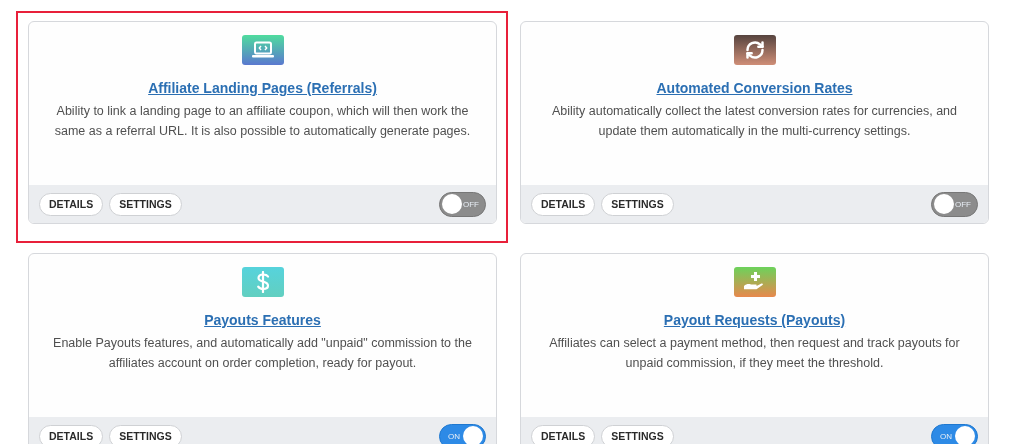 This screenshot has height=444, width=1024. Describe the element at coordinates (262, 88) in the screenshot. I see `feature-title-link: Affiliate Landing Pages (Referrals)` at that location.